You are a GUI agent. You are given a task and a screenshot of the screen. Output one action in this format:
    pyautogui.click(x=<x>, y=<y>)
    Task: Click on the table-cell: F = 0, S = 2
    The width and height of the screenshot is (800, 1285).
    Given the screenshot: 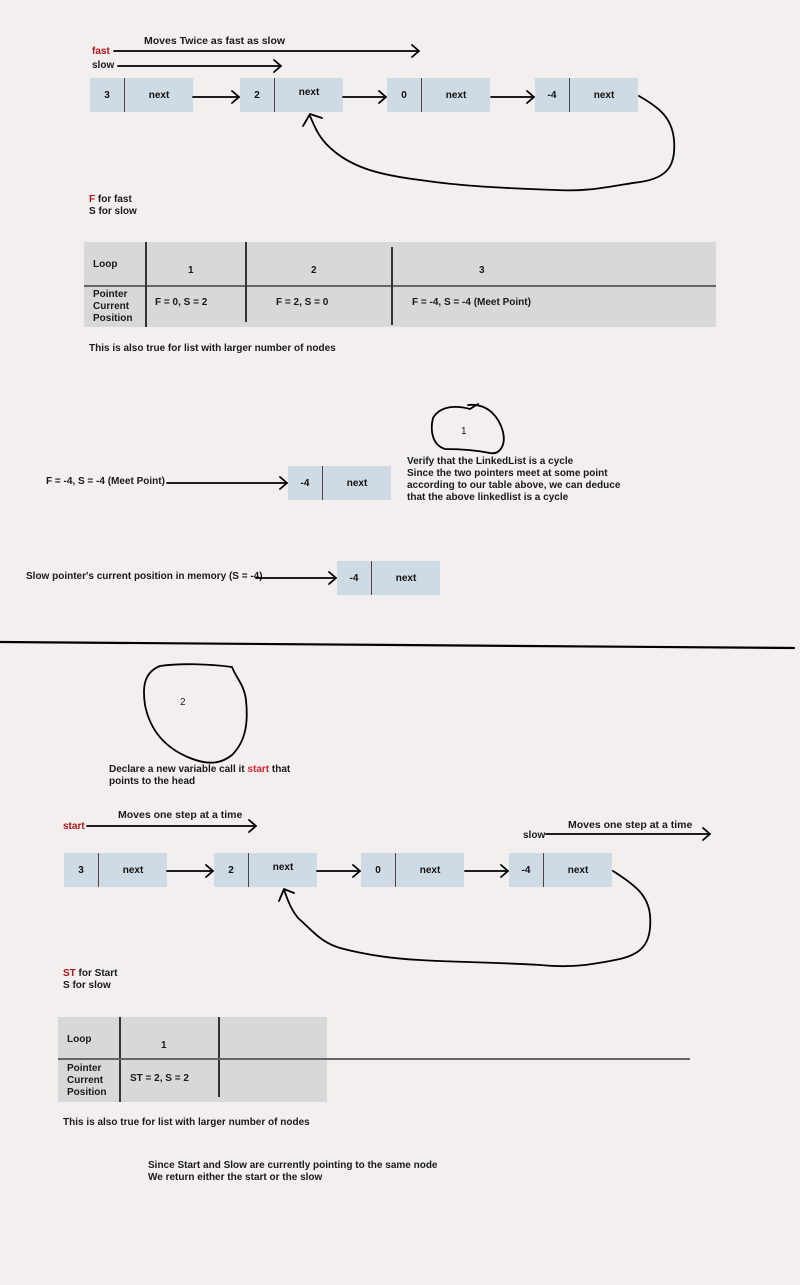 What is the action you would take?
    pyautogui.click(x=181, y=302)
    